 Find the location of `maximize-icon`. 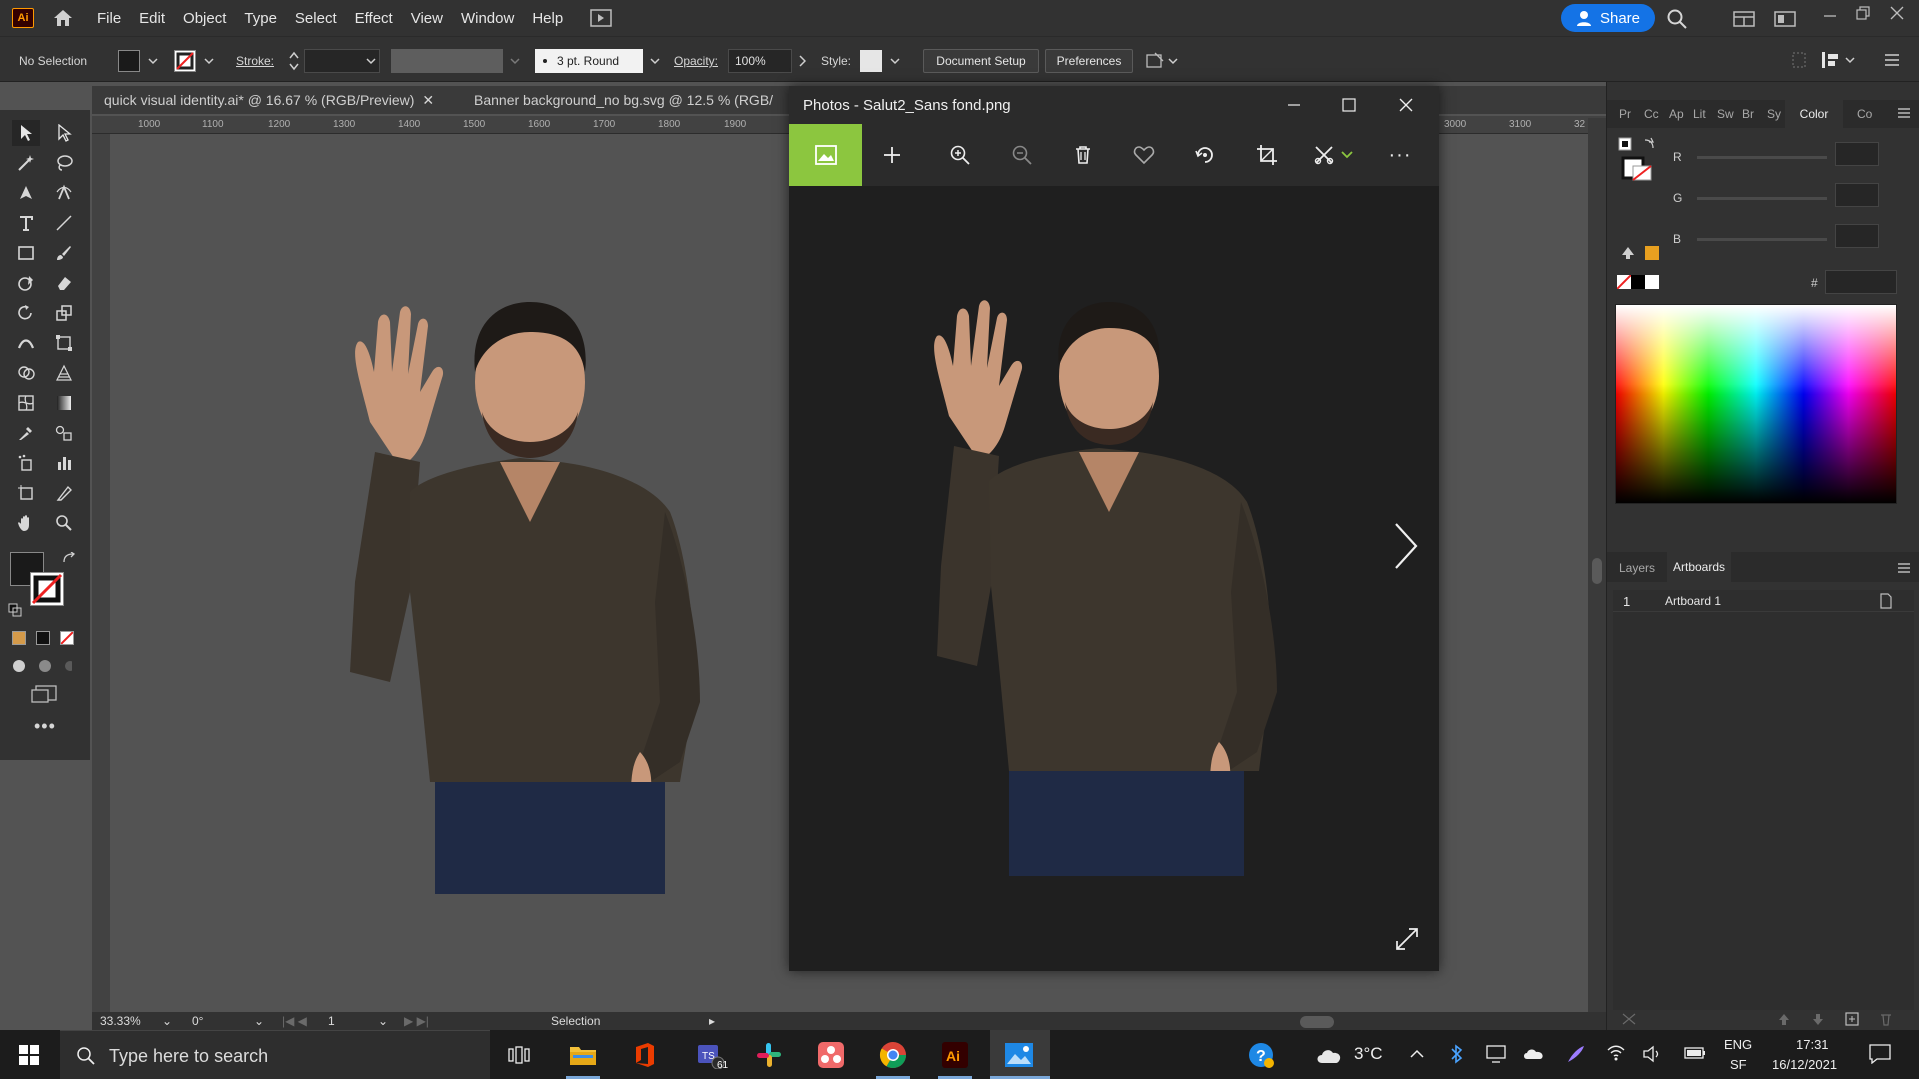

maximize-icon is located at coordinates (1349, 105).